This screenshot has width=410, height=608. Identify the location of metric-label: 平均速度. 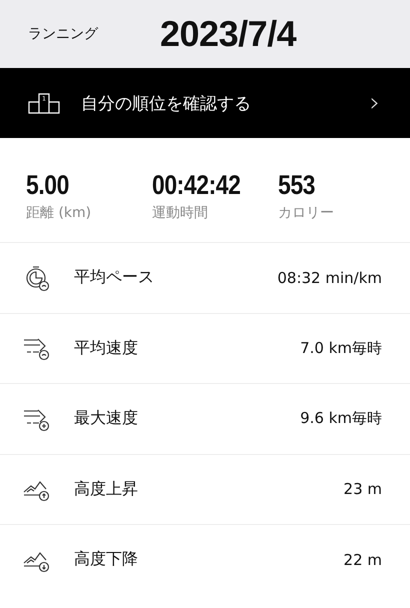
(106, 348).